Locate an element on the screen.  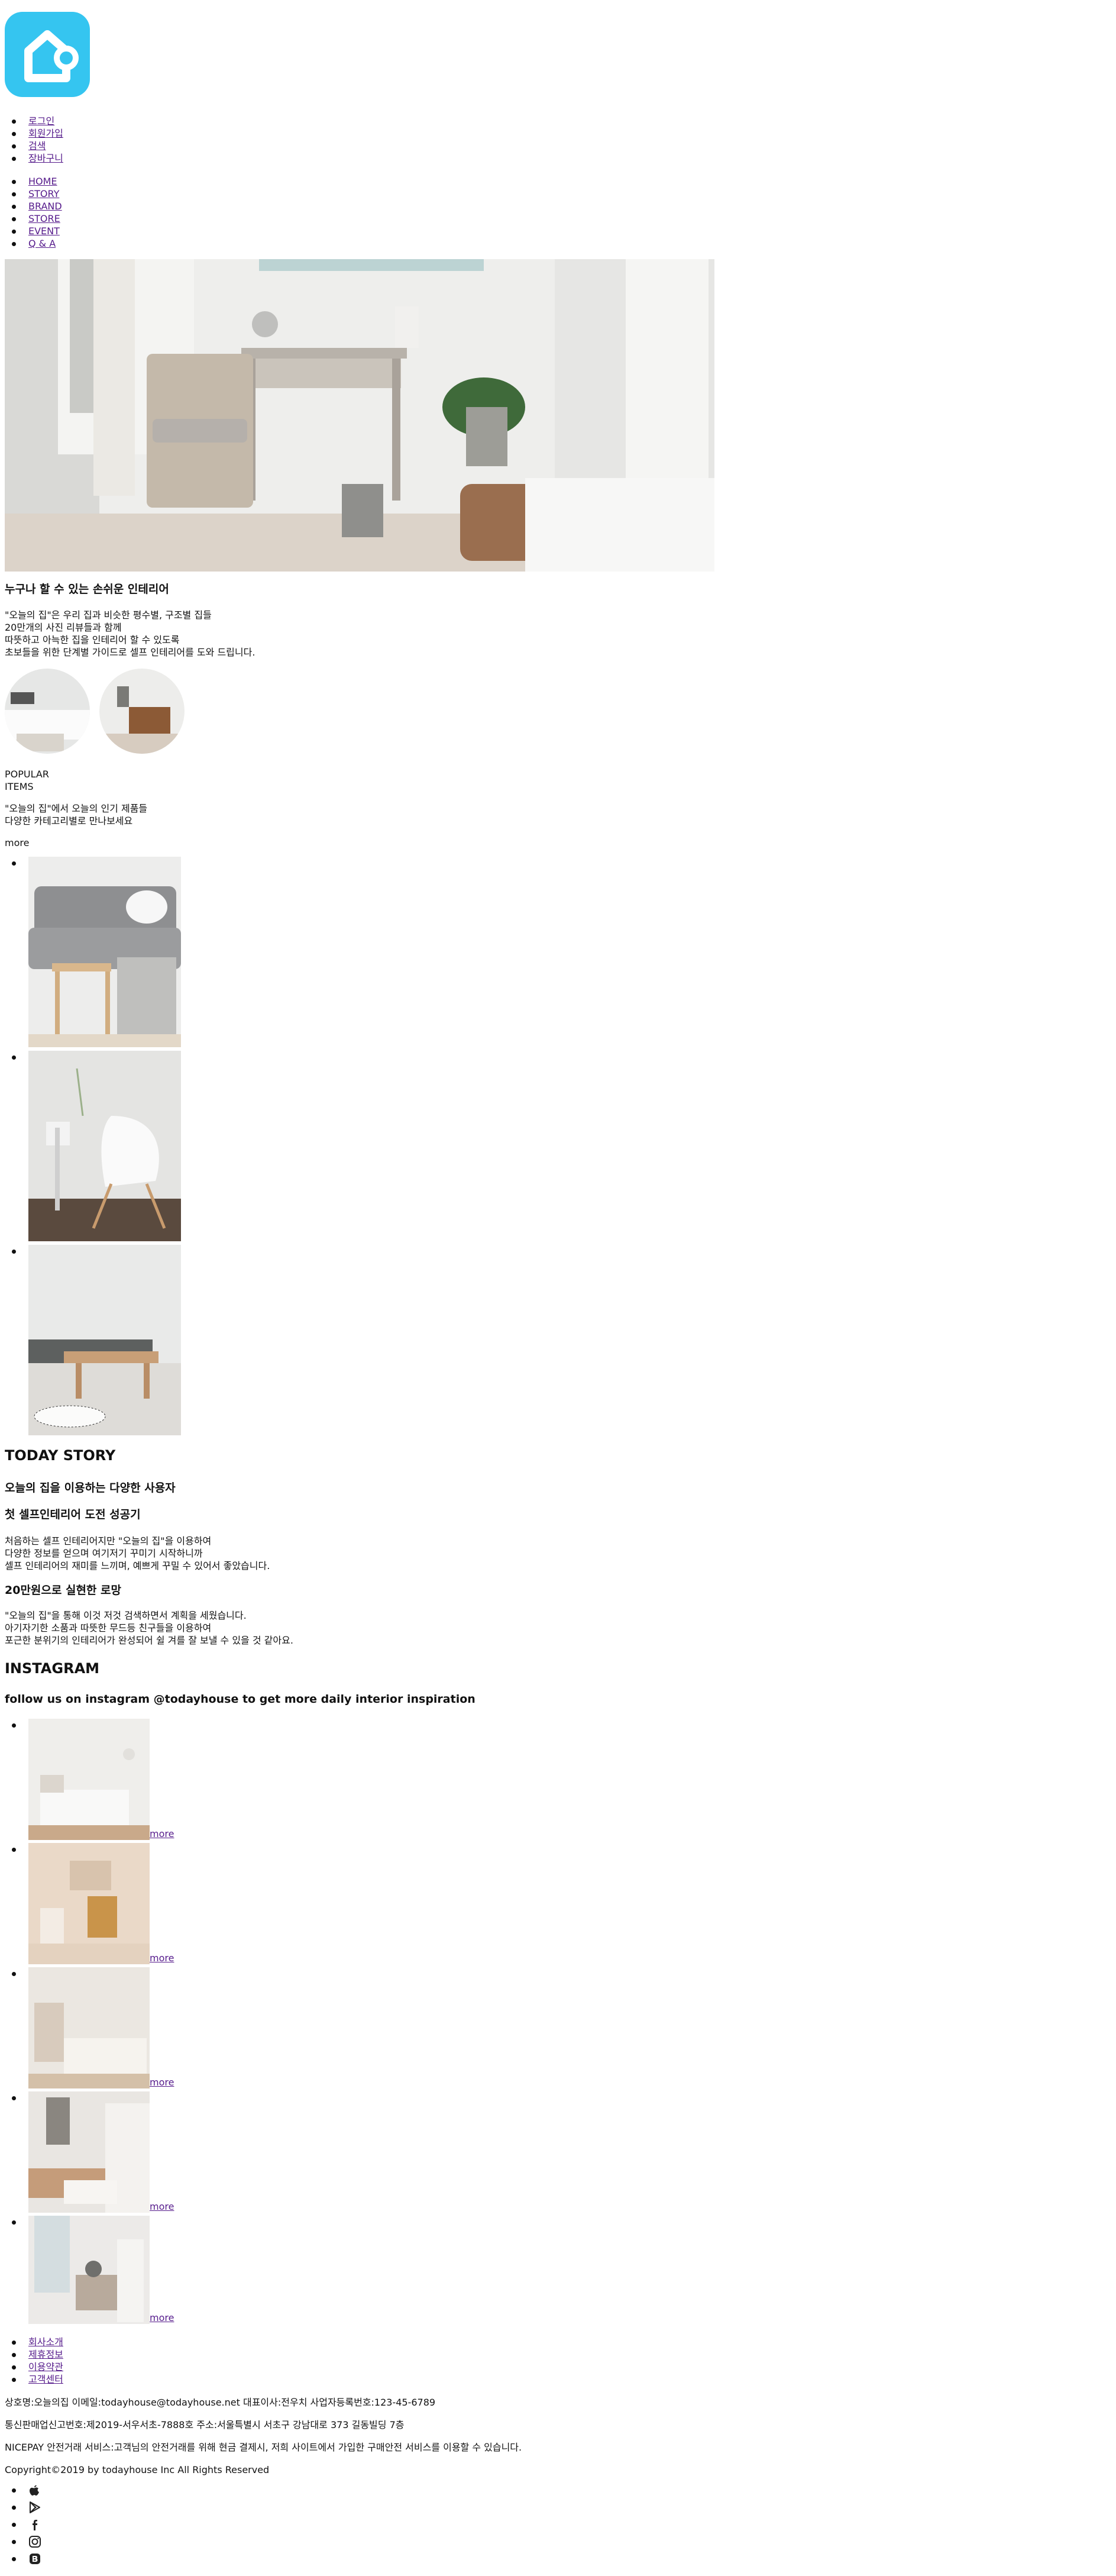
story-subheading: 오늘의 집을 이용하는 다양한 사용자 is located at coordinates (91, 1487).